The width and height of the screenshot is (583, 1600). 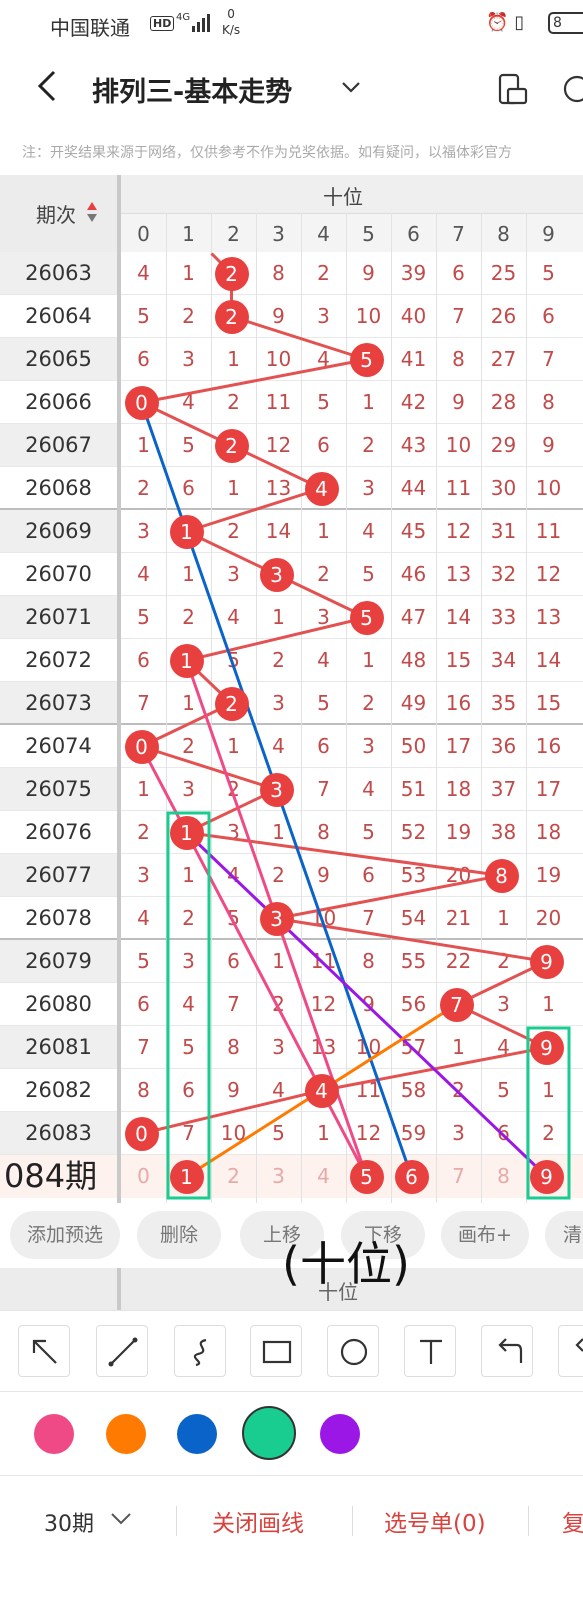 What do you see at coordinates (90, 28) in the screenshot?
I see `carrier-name: 中国联通` at bounding box center [90, 28].